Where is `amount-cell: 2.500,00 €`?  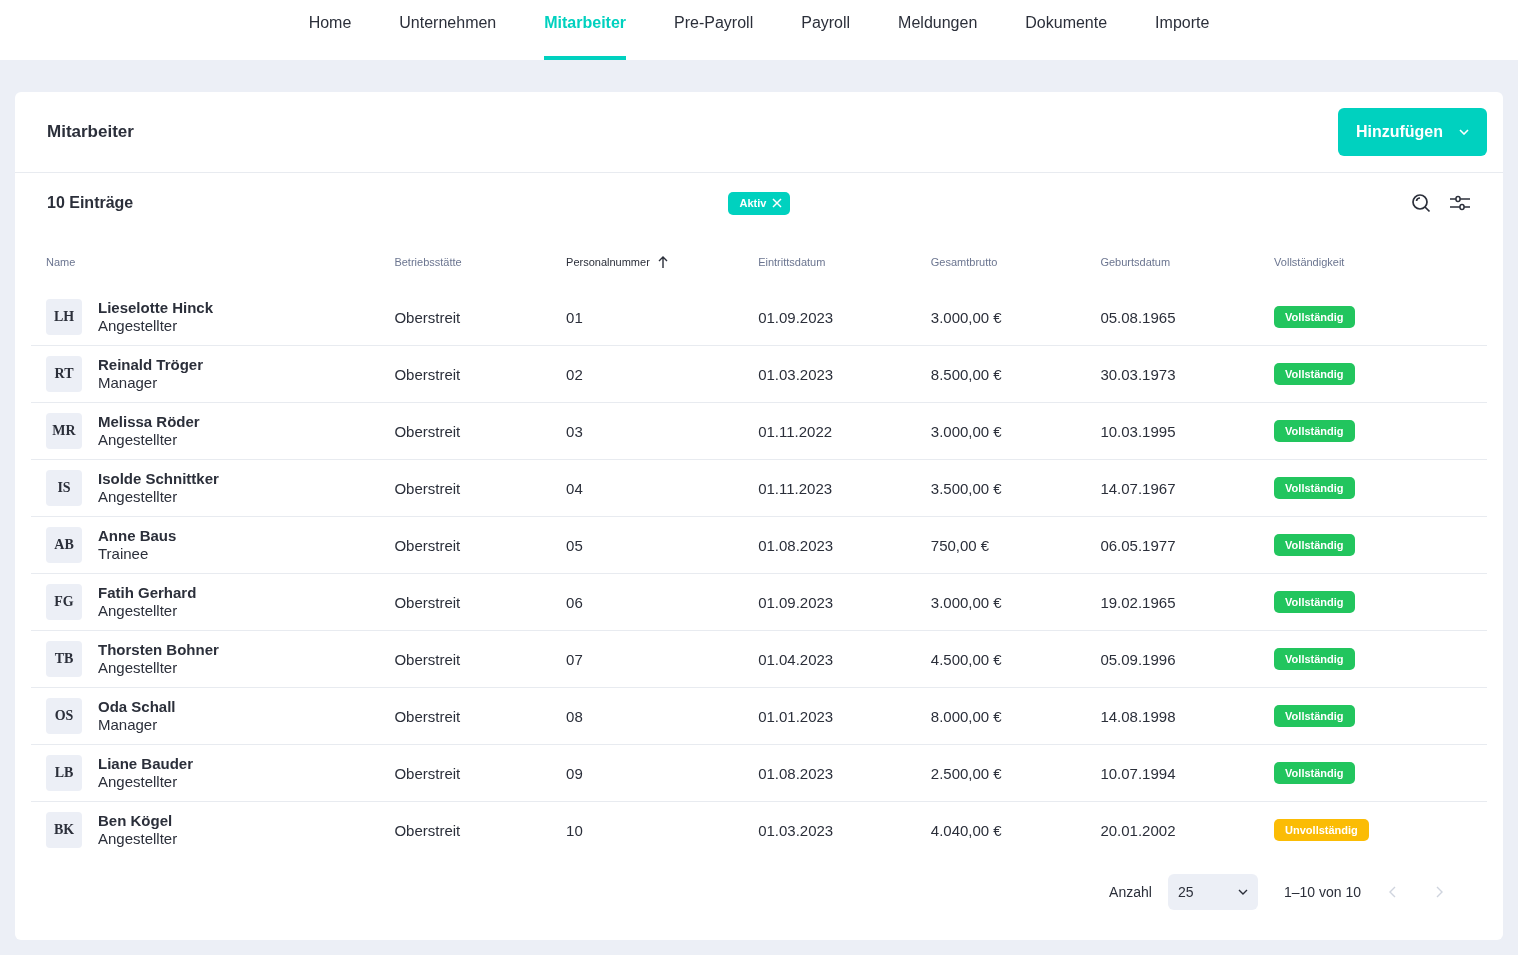
amount-cell: 2.500,00 € is located at coordinates (966, 773).